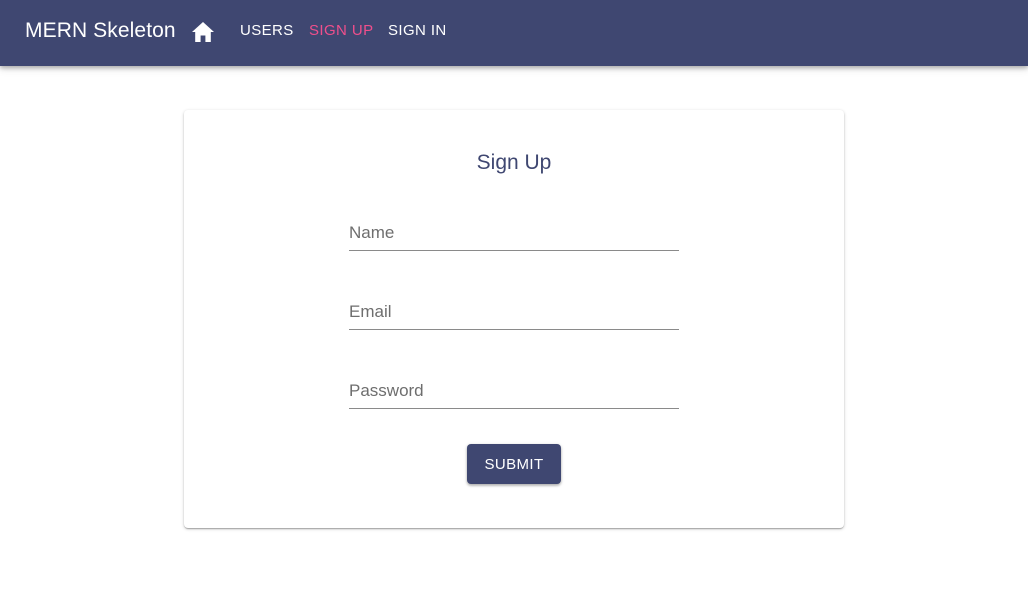 The height and width of the screenshot is (595, 1028). I want to click on home-button, so click(203, 32).